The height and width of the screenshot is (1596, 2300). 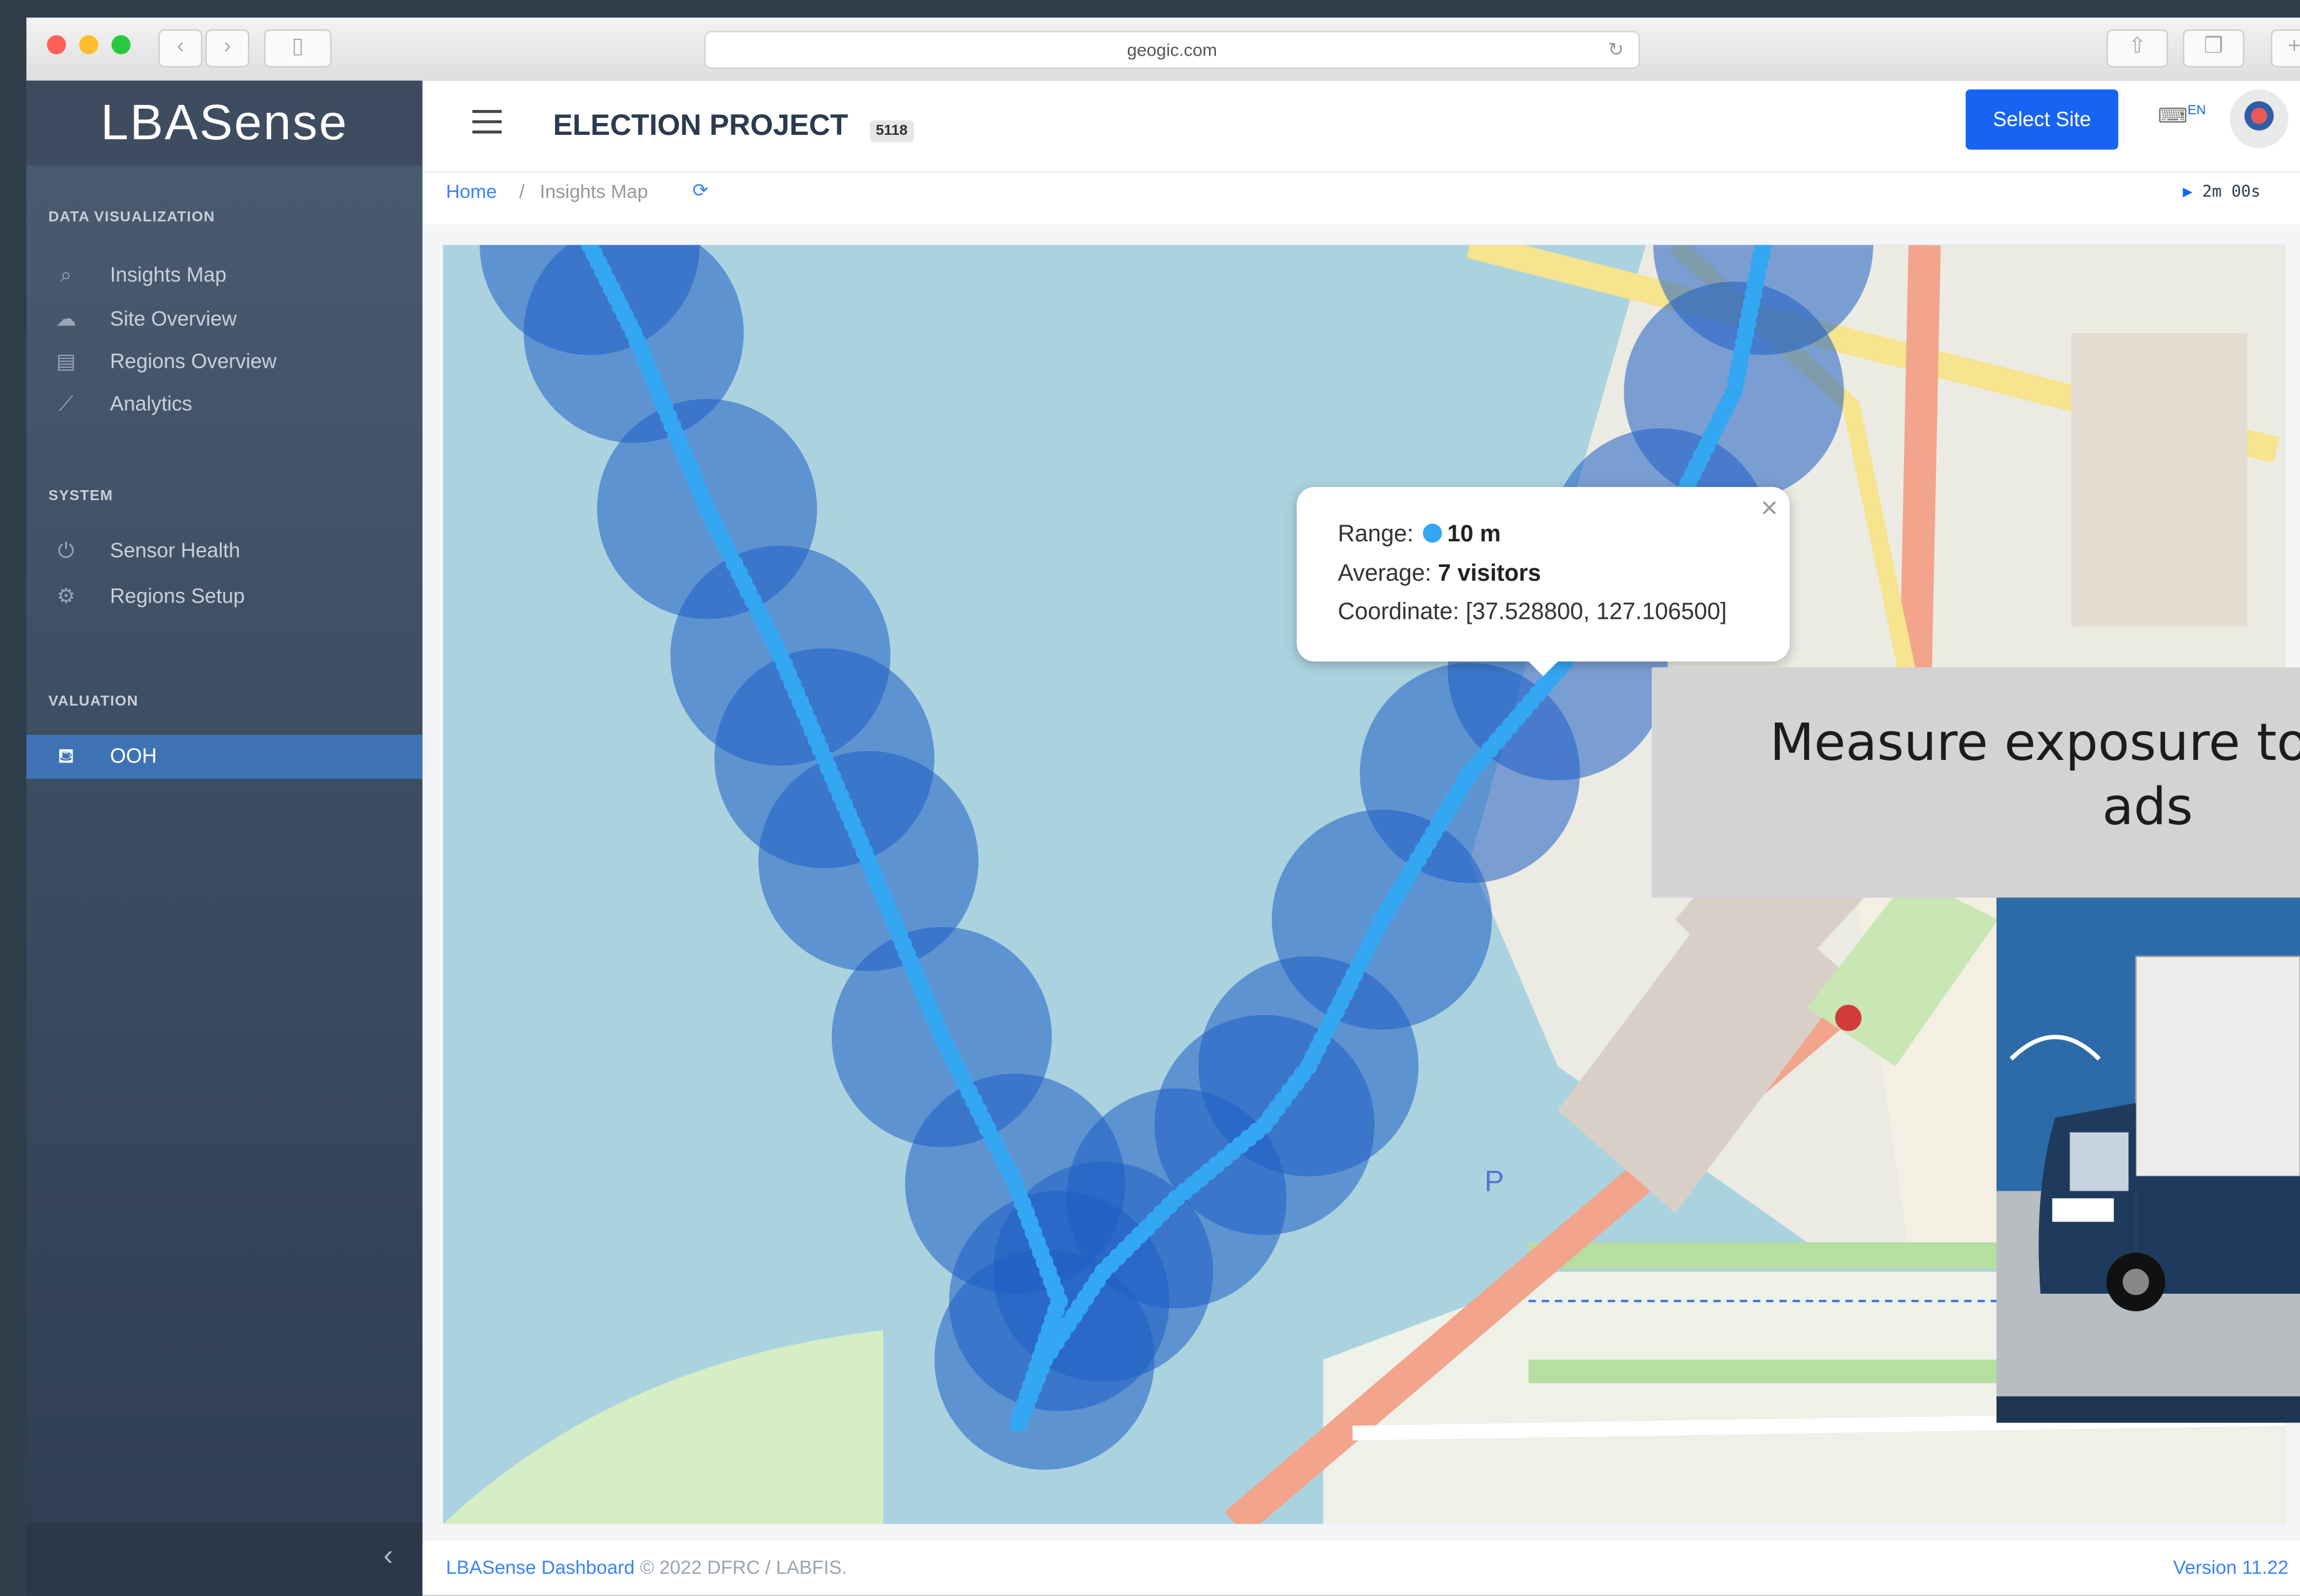 What do you see at coordinates (66, 403) in the screenshot?
I see `line-chart-icon: ⟋` at bounding box center [66, 403].